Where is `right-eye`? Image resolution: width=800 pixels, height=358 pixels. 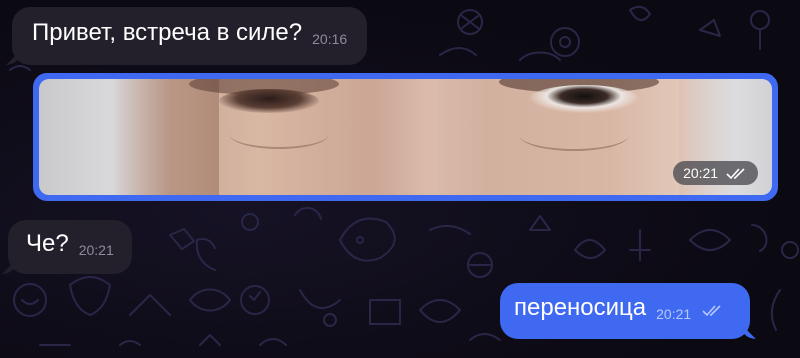 right-eye is located at coordinates (584, 99).